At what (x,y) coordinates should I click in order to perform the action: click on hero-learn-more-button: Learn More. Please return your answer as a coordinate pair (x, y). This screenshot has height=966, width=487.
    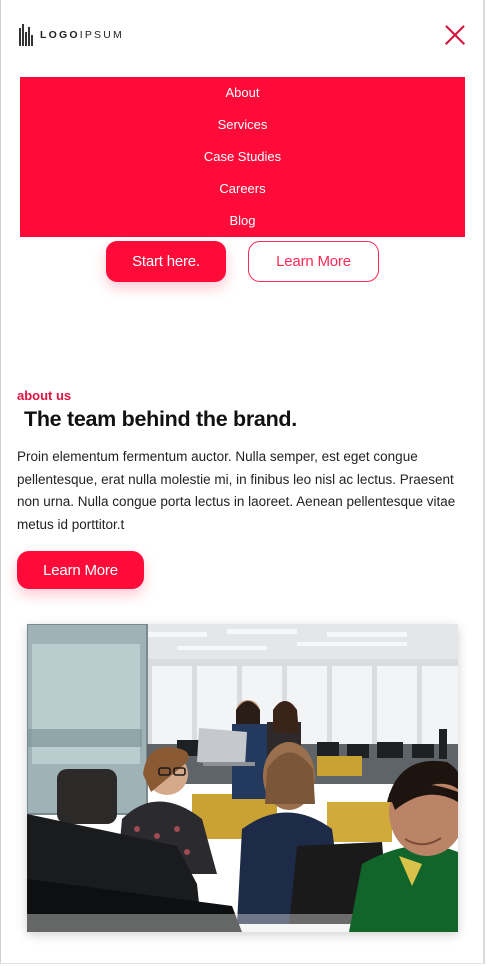
    Looking at the image, I should click on (313, 261).